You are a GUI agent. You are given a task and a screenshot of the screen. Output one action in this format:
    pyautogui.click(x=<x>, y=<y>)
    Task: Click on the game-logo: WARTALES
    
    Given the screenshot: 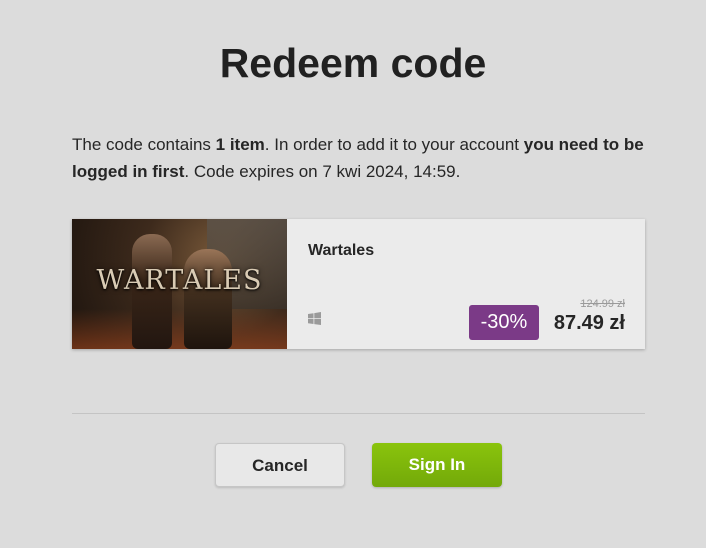 What is the action you would take?
    pyautogui.click(x=179, y=280)
    